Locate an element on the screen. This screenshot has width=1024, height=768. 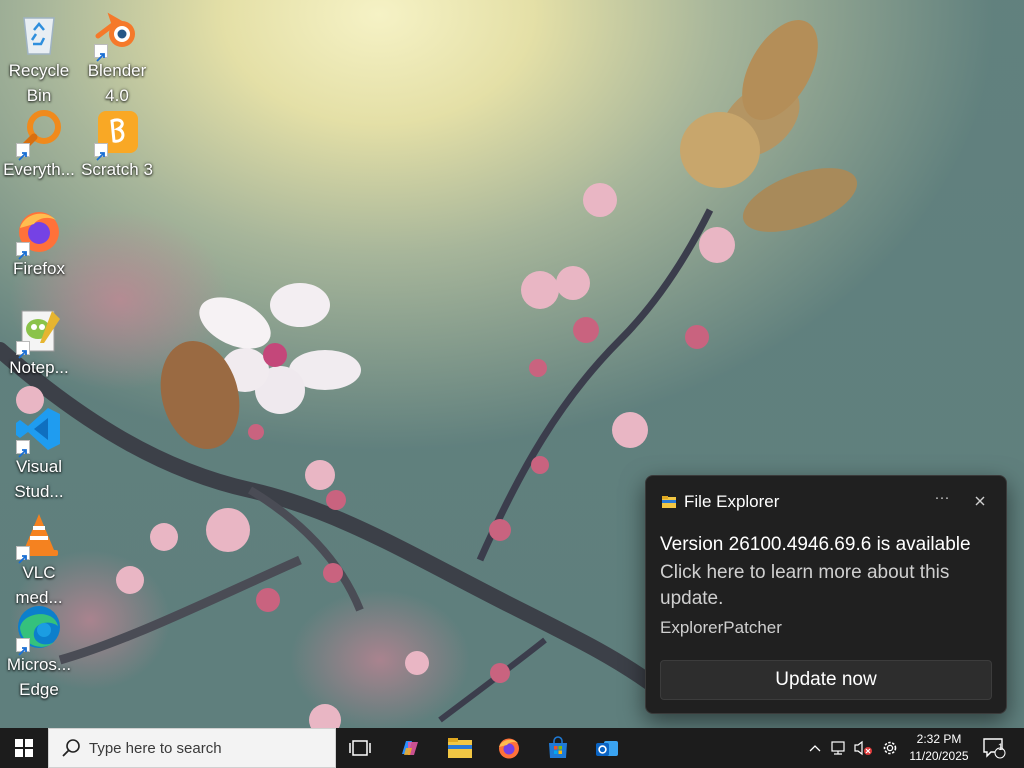
taskbar-clock: 2:32 PM 11/20/2025 is located at coordinates (939, 748).